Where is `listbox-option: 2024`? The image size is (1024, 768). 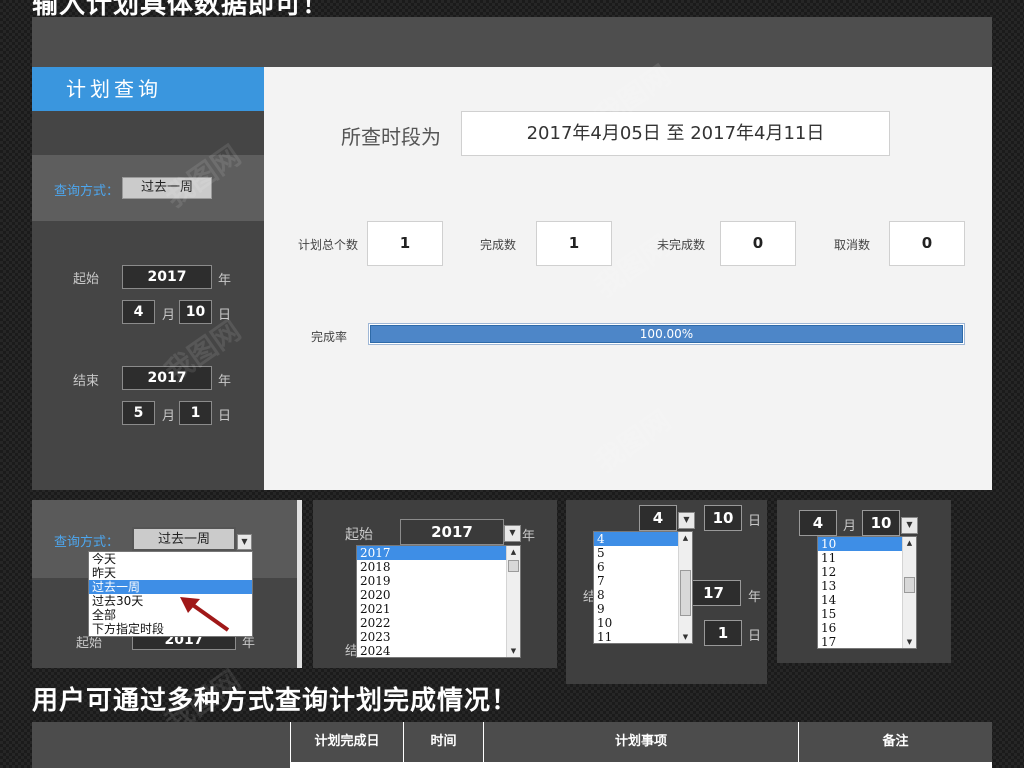
listbox-option: 2024 is located at coordinates (438, 650).